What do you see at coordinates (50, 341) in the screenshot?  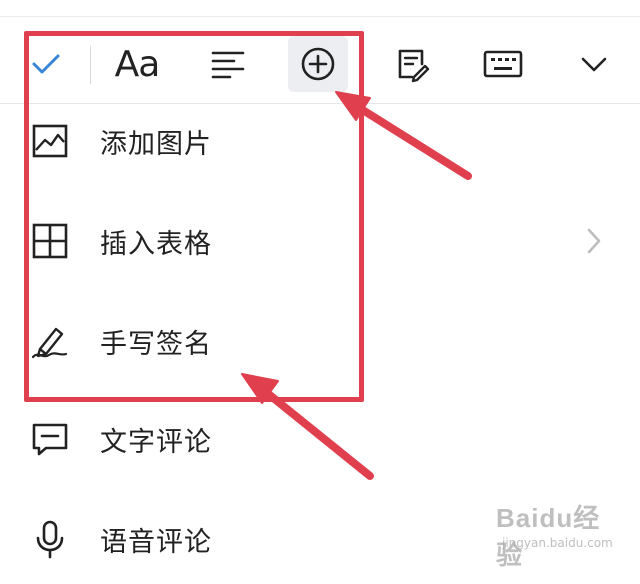 I see `signature-pen-icon` at bounding box center [50, 341].